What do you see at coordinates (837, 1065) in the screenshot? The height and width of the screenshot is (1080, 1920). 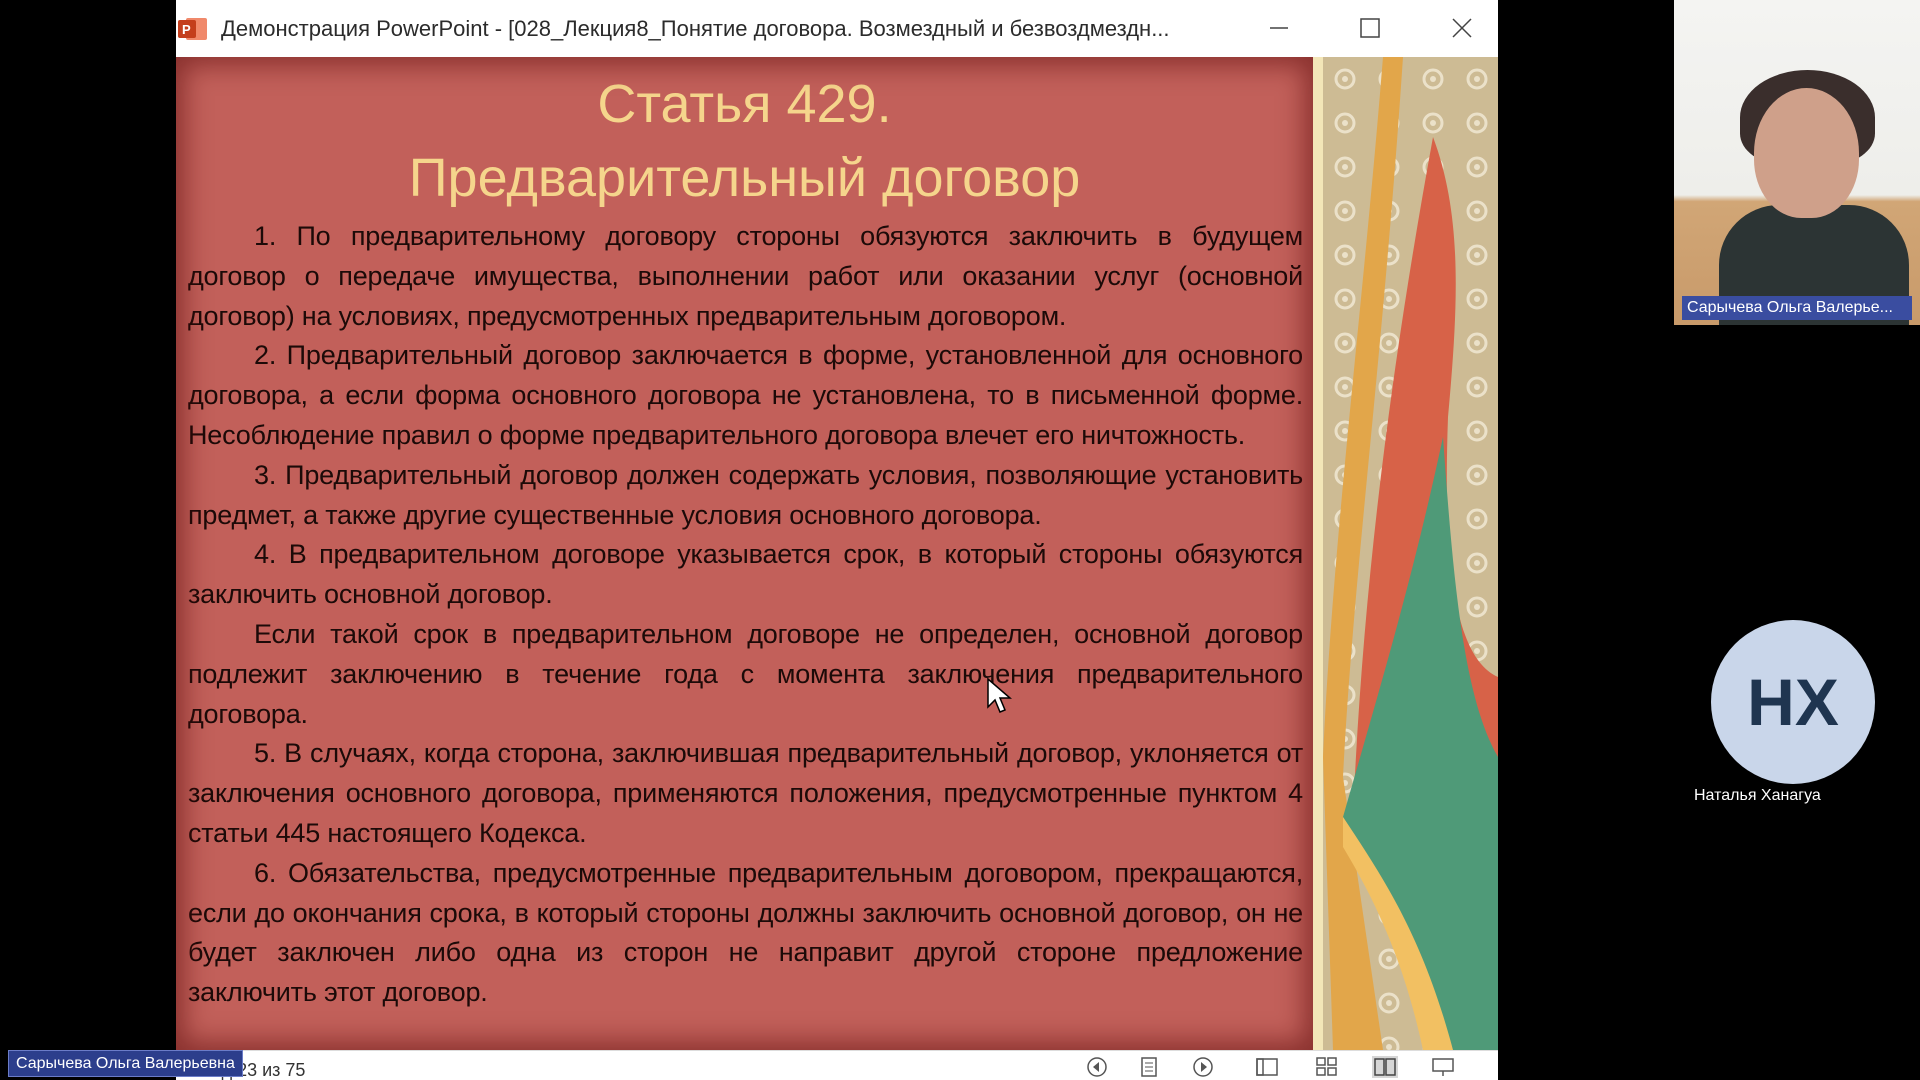 I see `status-bar: Слайд 23 из 75` at bounding box center [837, 1065].